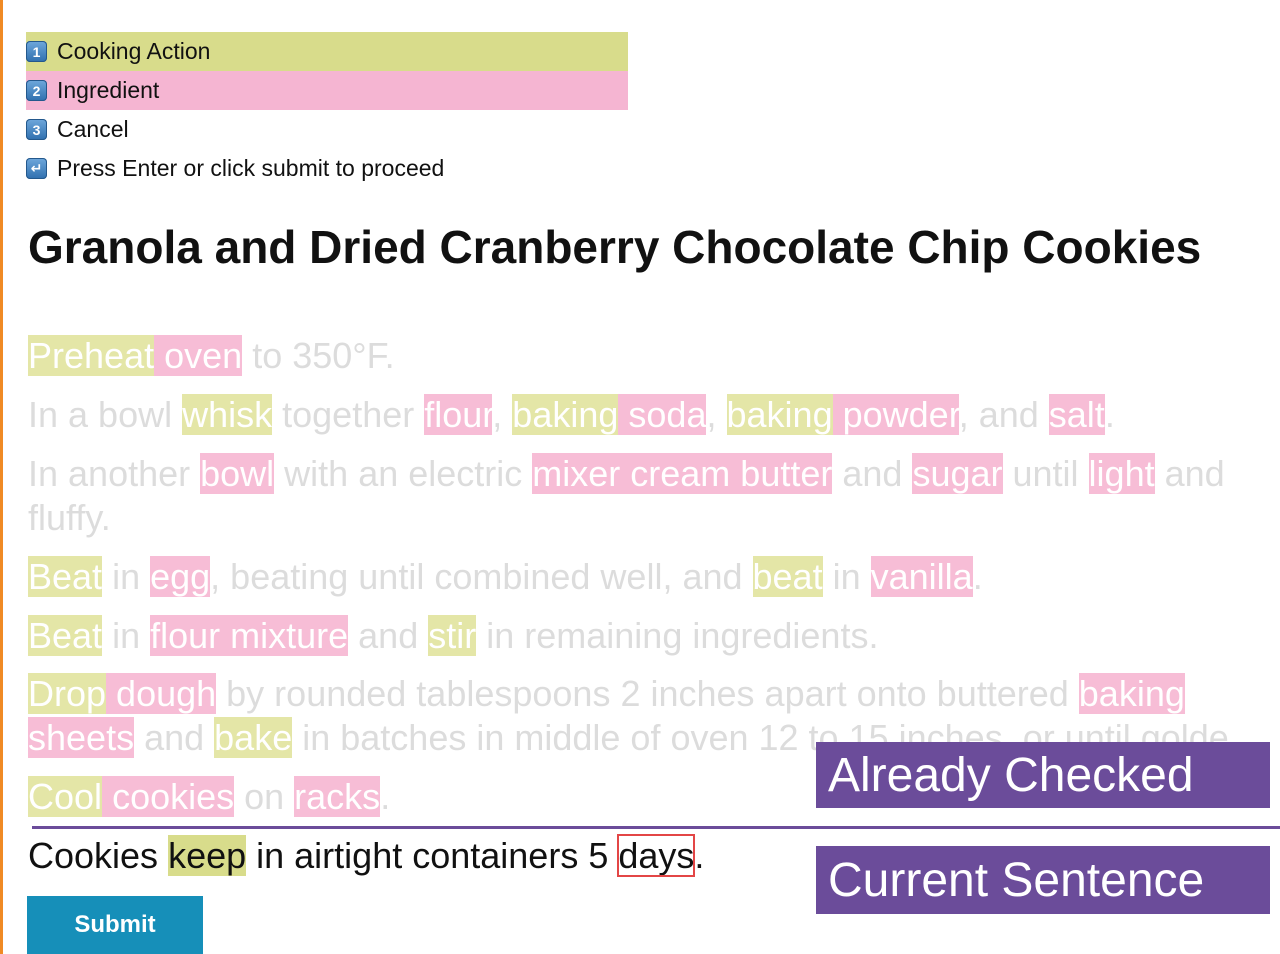 The height and width of the screenshot is (954, 1280). What do you see at coordinates (1076, 414) in the screenshot?
I see `ingredient-token: salt` at bounding box center [1076, 414].